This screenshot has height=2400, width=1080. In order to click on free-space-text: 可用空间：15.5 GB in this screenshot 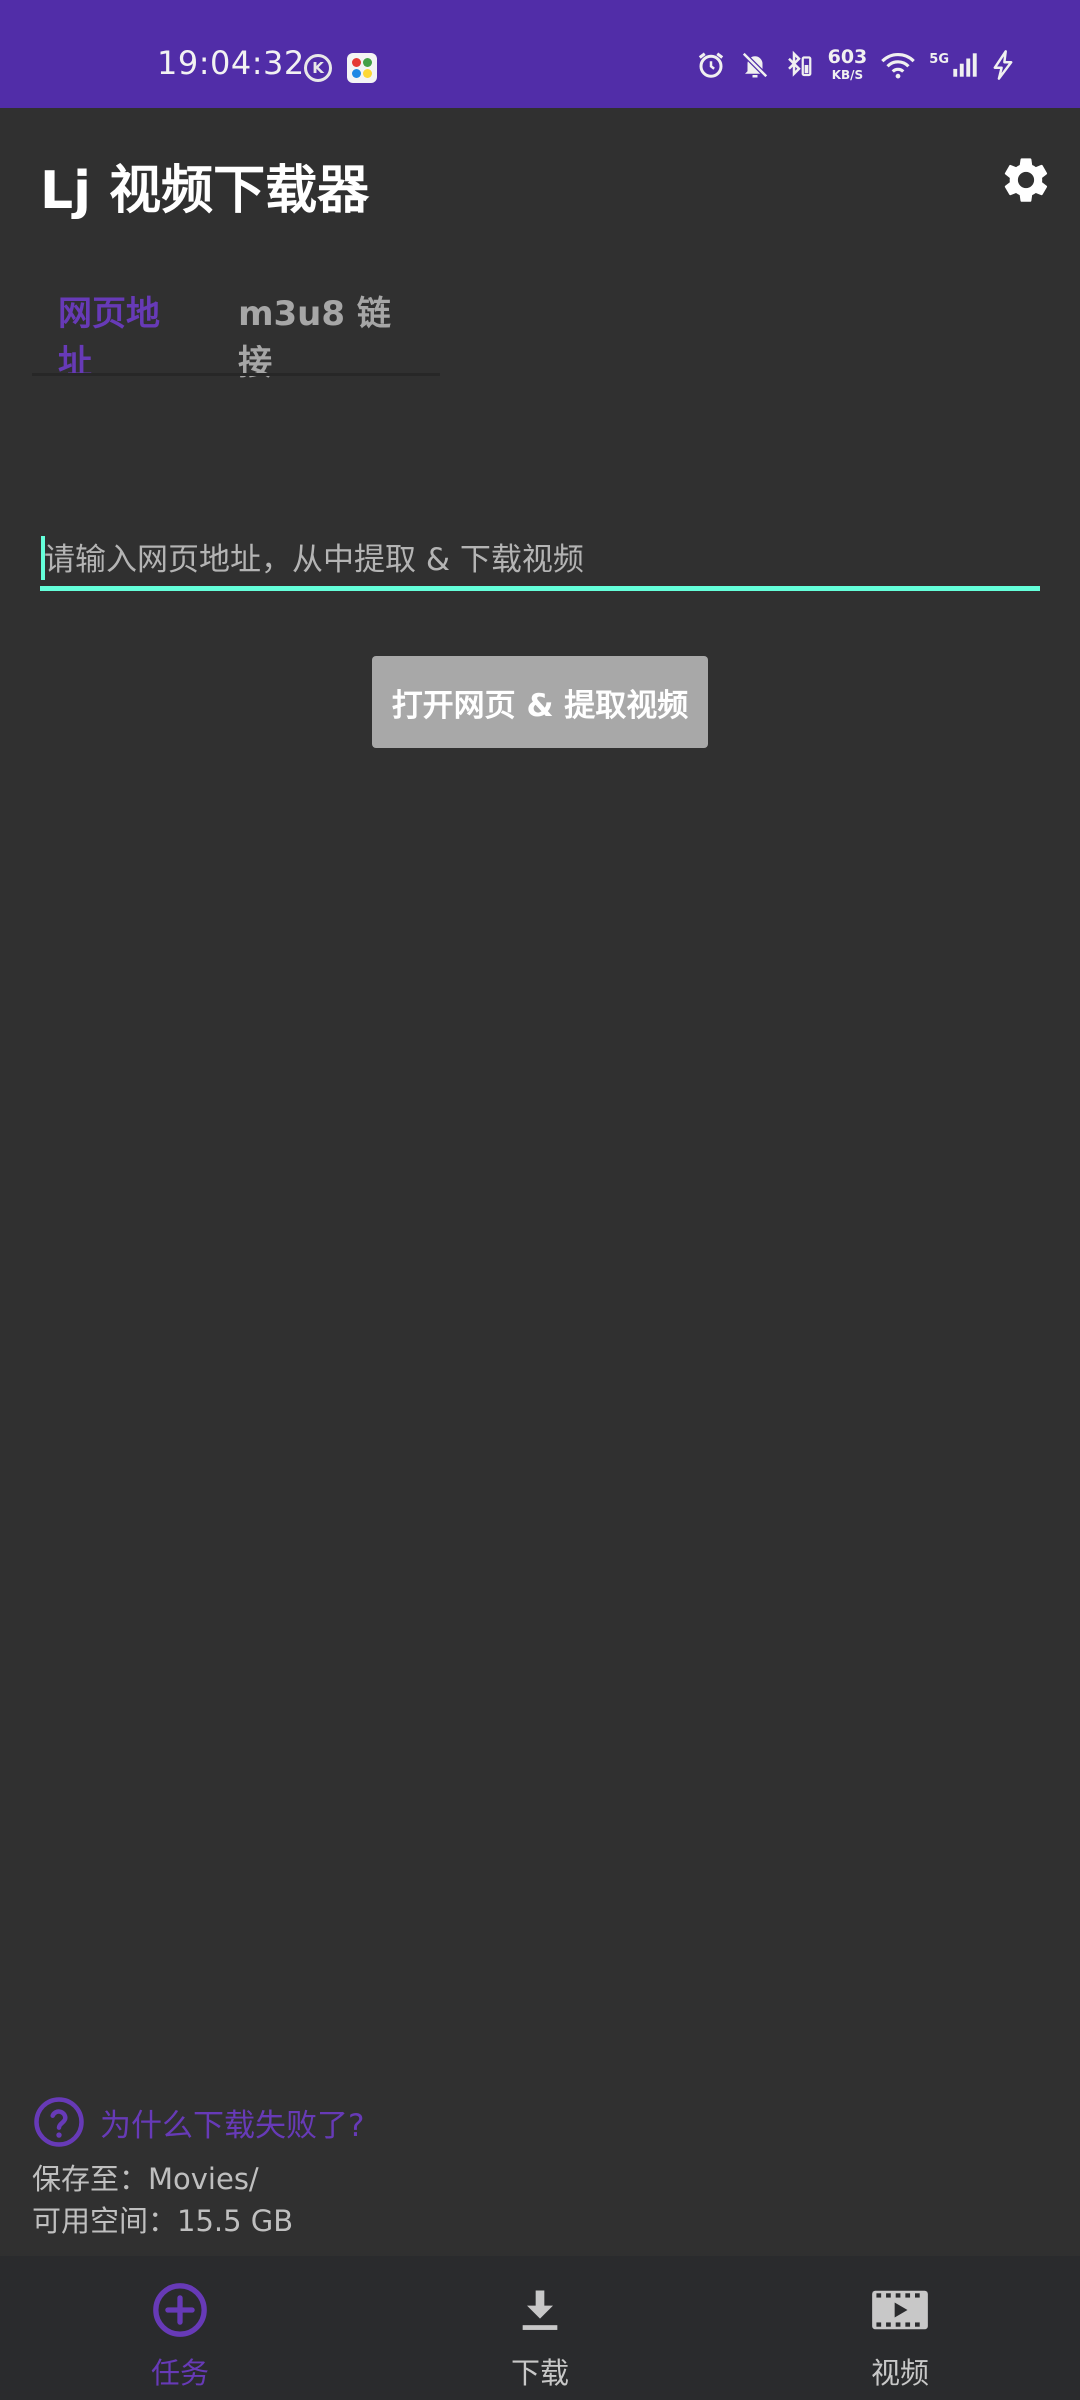, I will do `click(163, 2221)`.